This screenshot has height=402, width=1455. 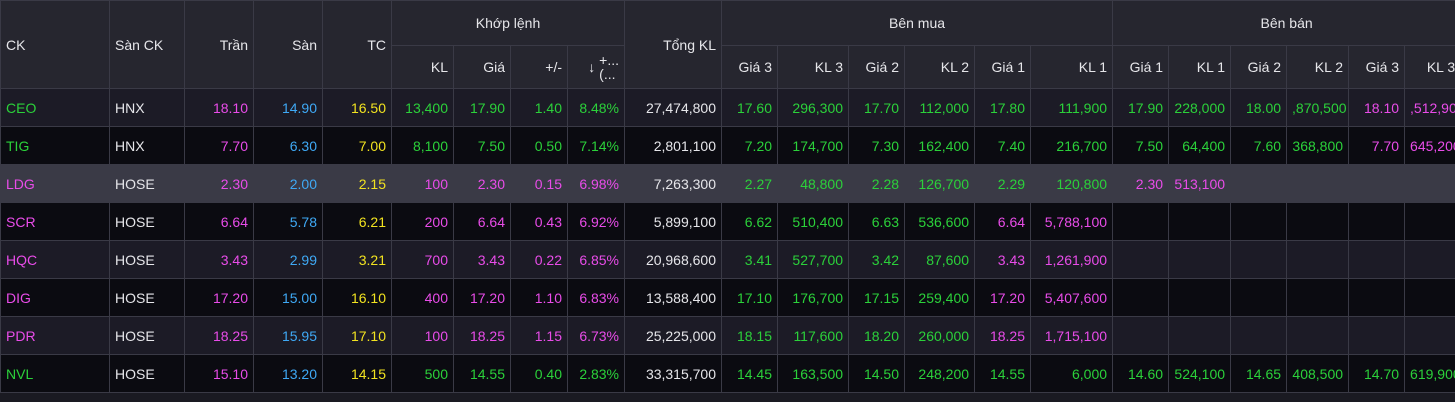 What do you see at coordinates (288, 44) in the screenshot?
I see `col-header-floor: Sàn` at bounding box center [288, 44].